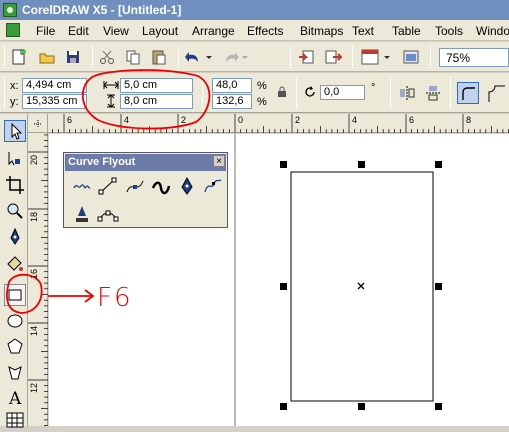 Image resolution: width=509 pixels, height=432 pixels. I want to click on ruler-tick-label: 18, so click(34, 217).